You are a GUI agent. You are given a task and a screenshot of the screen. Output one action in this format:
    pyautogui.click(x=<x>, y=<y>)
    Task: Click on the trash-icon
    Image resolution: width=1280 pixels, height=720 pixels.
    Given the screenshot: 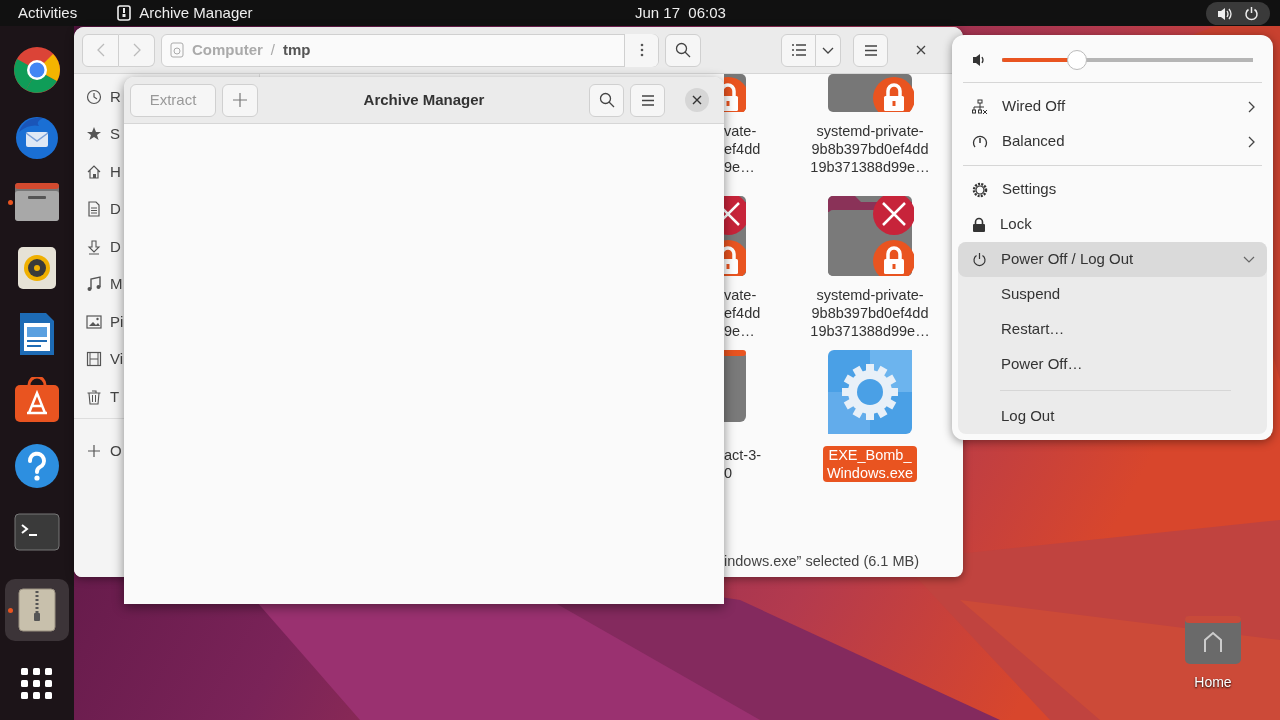 What is the action you would take?
    pyautogui.click(x=94, y=396)
    